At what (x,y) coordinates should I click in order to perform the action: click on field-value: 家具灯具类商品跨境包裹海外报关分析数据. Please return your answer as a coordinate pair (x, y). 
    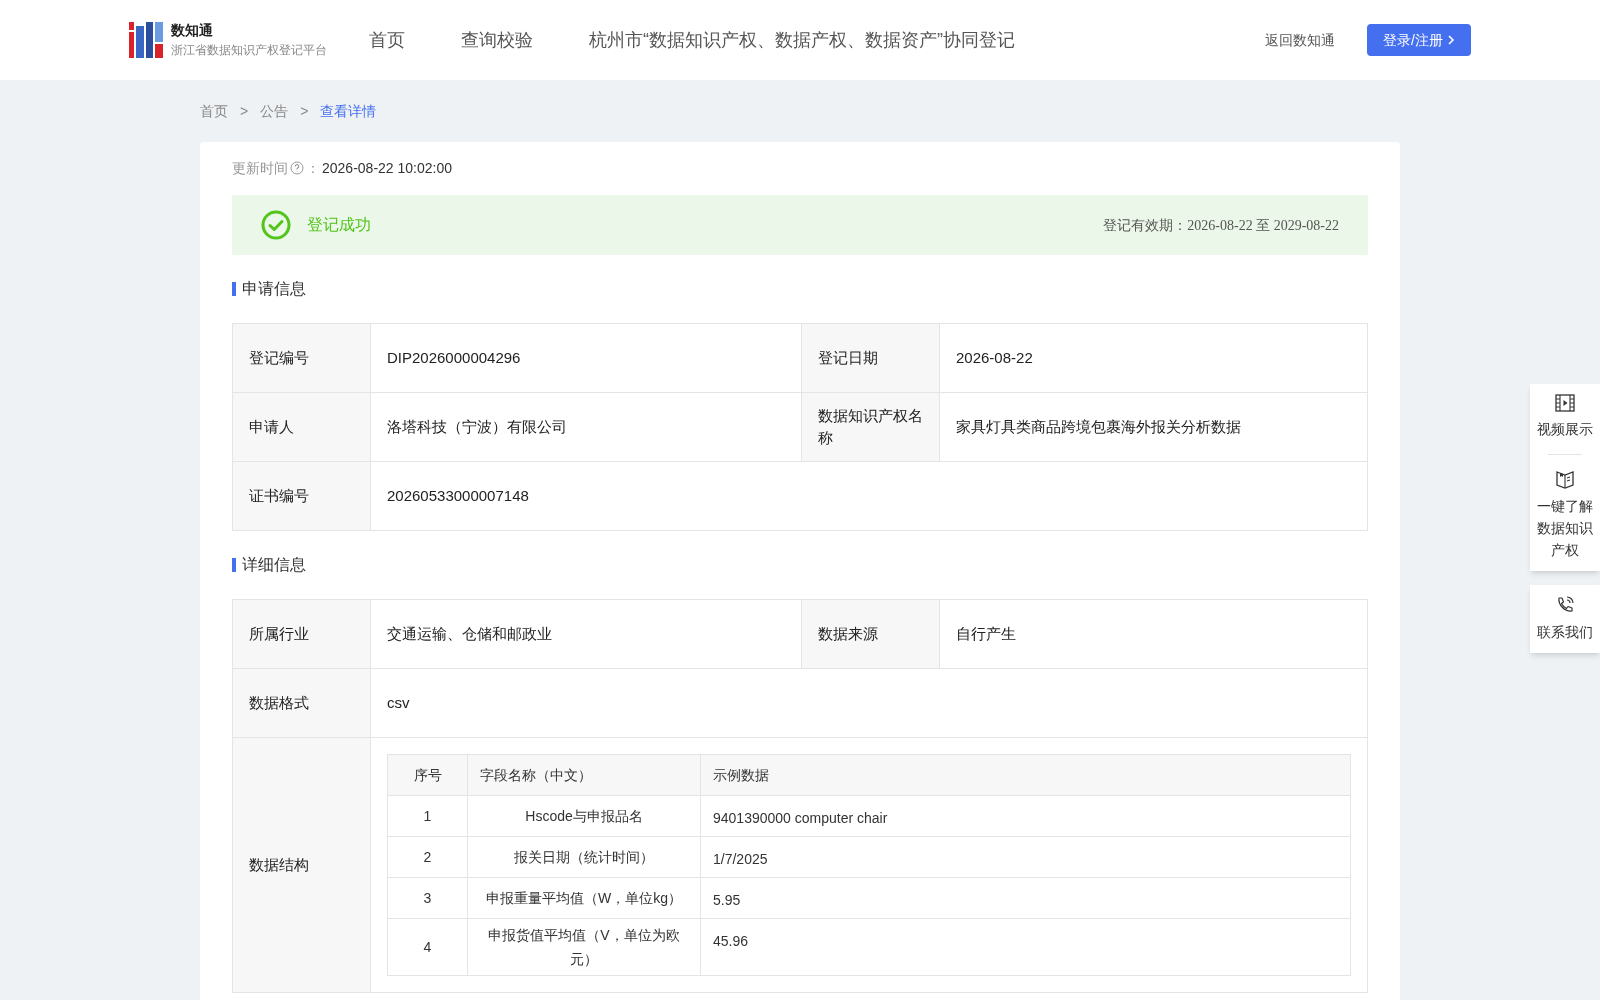
    Looking at the image, I should click on (1153, 427).